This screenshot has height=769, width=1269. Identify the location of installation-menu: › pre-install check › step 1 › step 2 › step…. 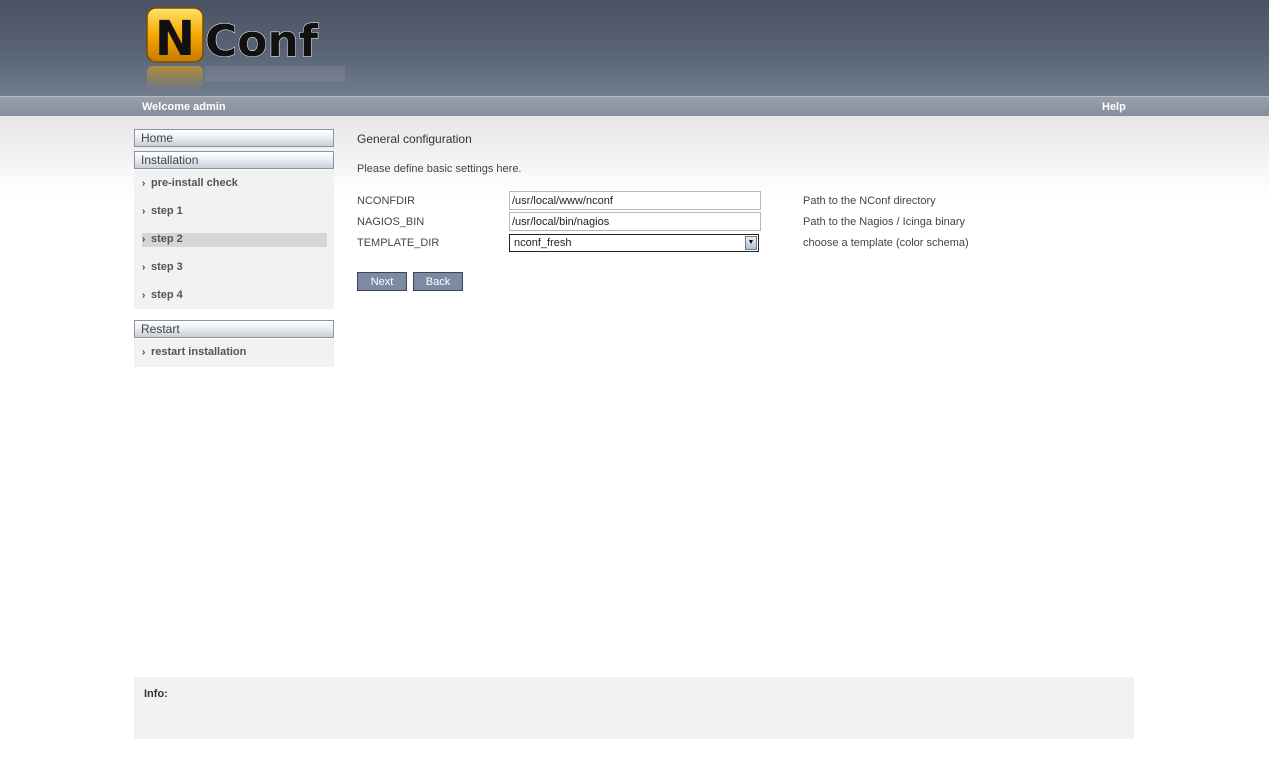
(234, 239).